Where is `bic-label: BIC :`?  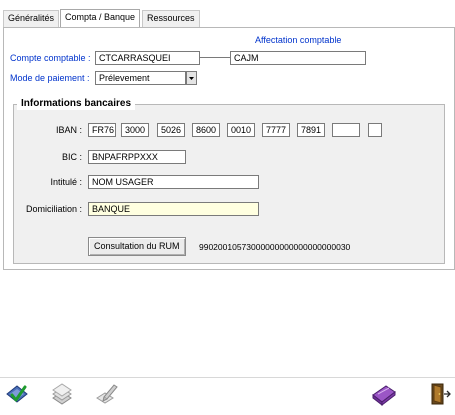 bic-label: BIC : is located at coordinates (71, 157).